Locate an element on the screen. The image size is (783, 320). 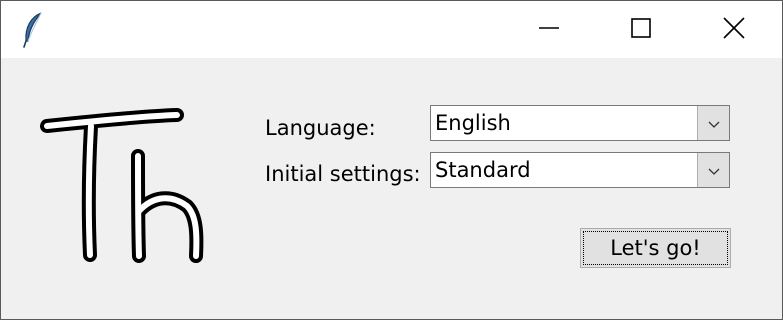
close-button is located at coordinates (734, 29).